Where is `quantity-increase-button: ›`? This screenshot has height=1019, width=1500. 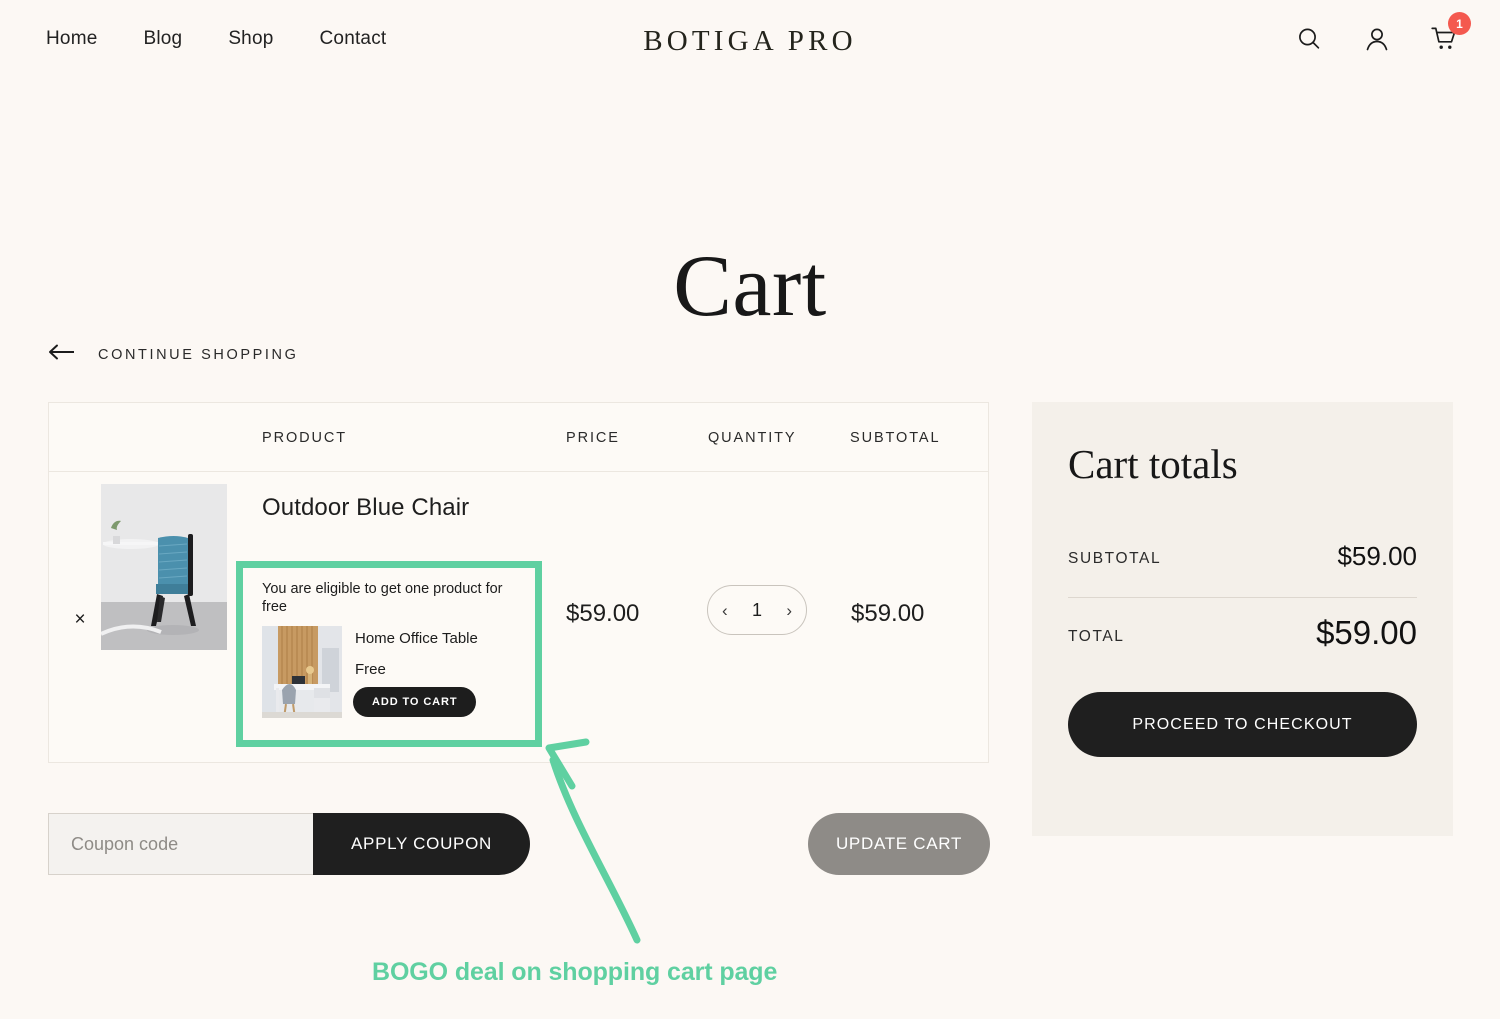
quantity-increase-button: › is located at coordinates (789, 610).